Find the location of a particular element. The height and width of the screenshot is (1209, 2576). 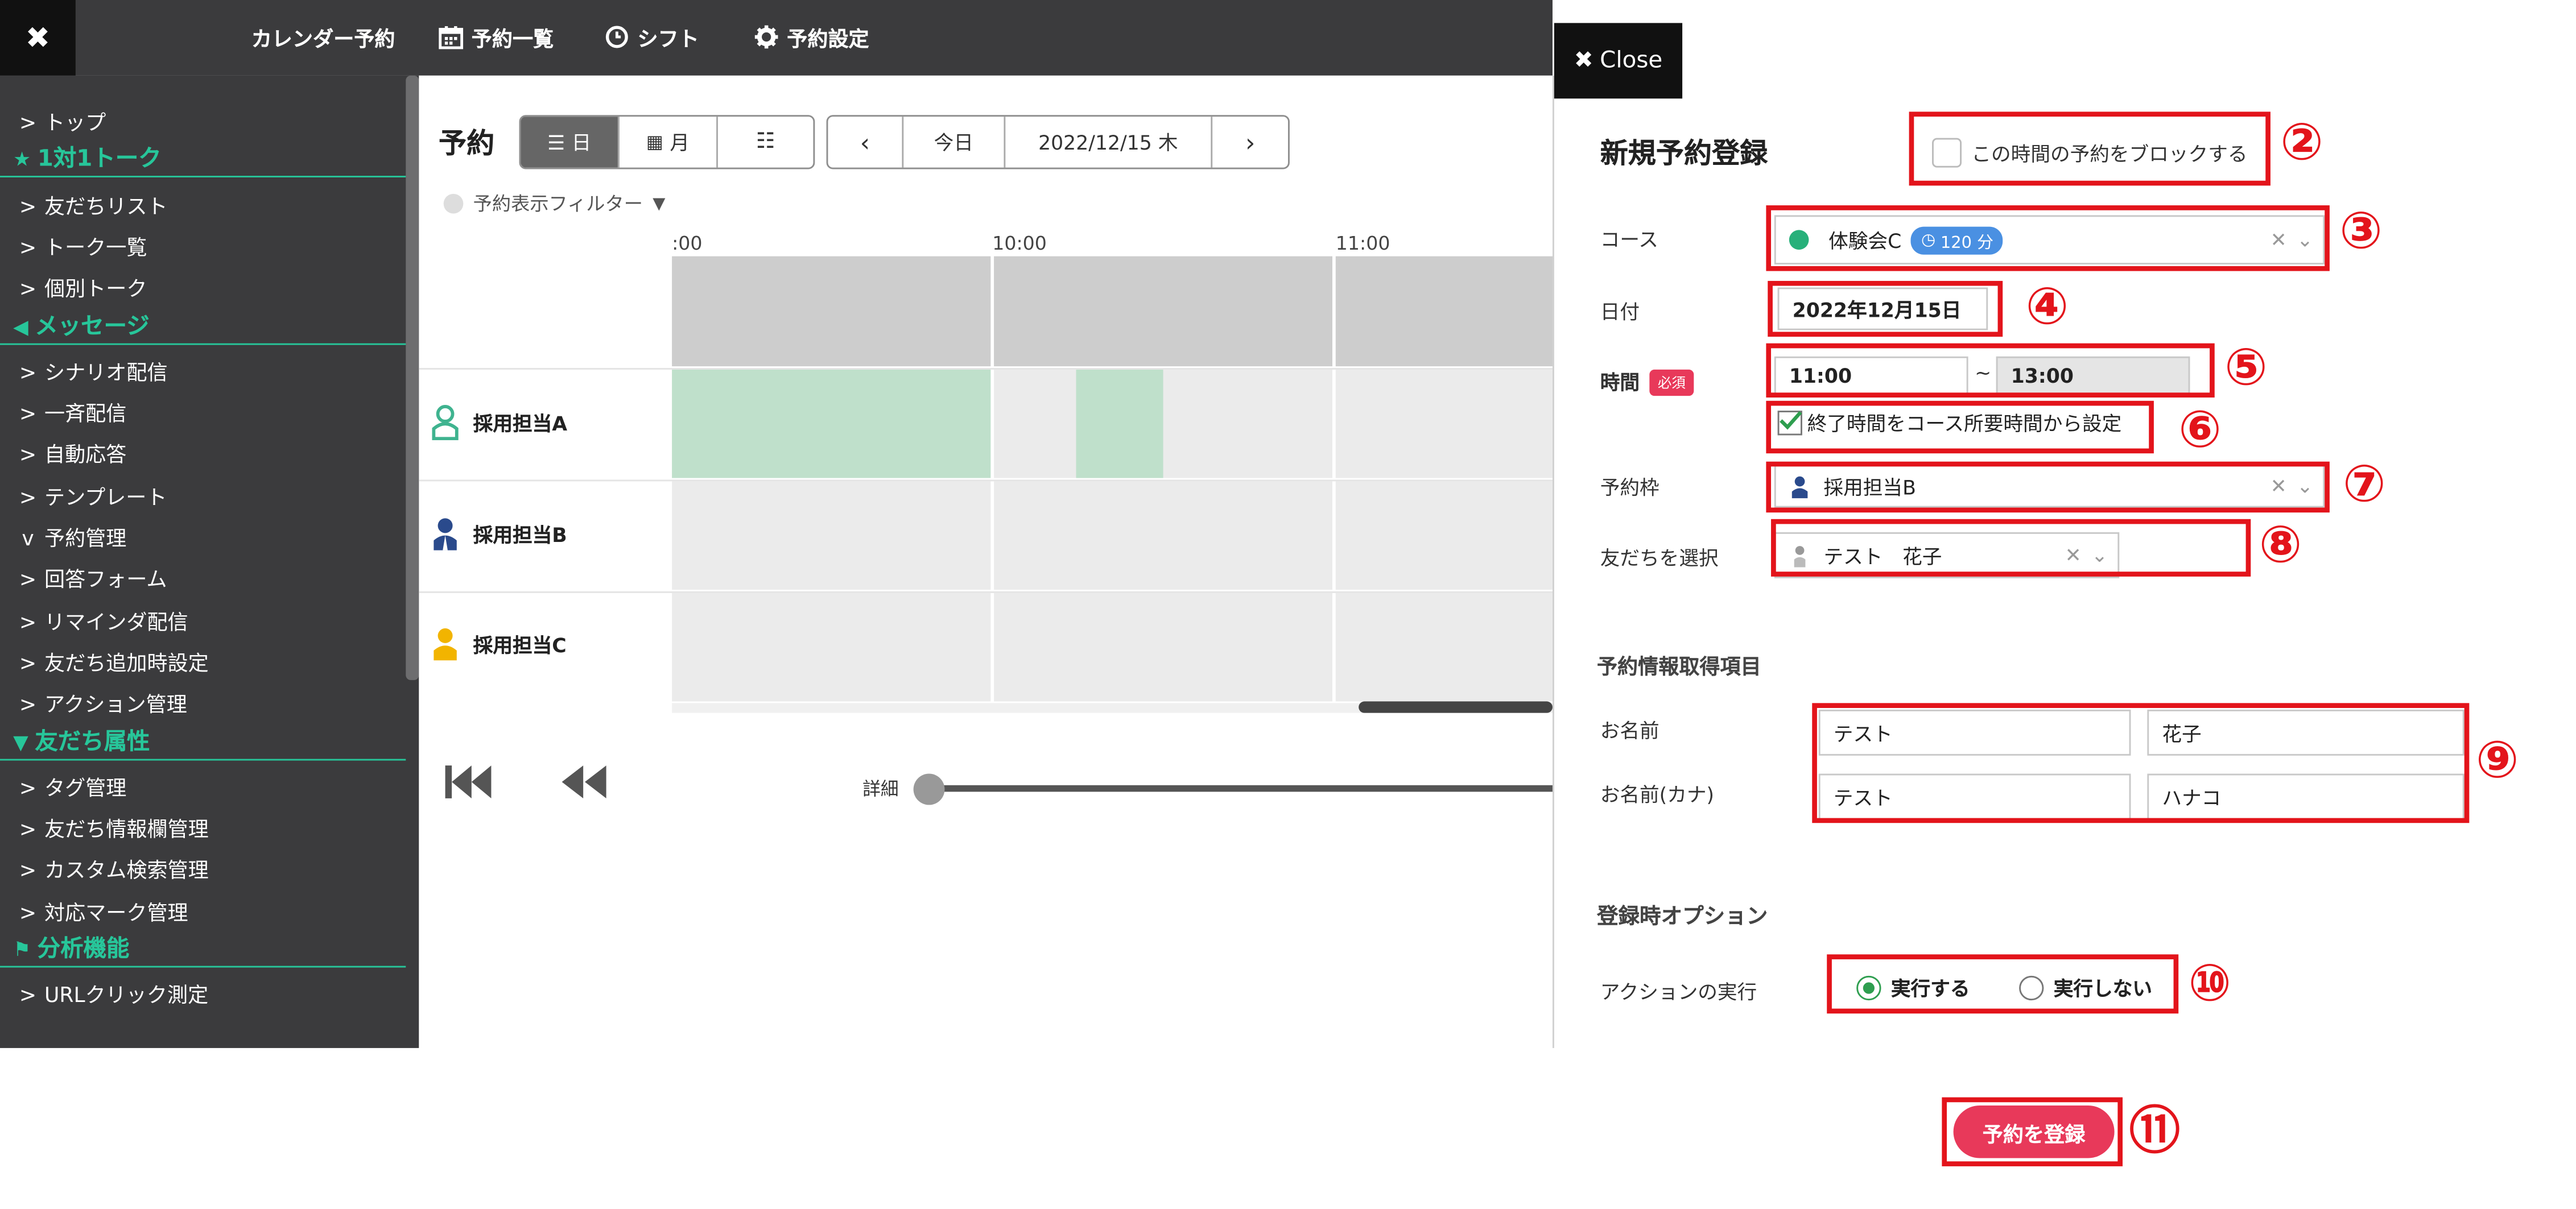

sidebar-item-6: > シナリオ配信 is located at coordinates (203, 370).